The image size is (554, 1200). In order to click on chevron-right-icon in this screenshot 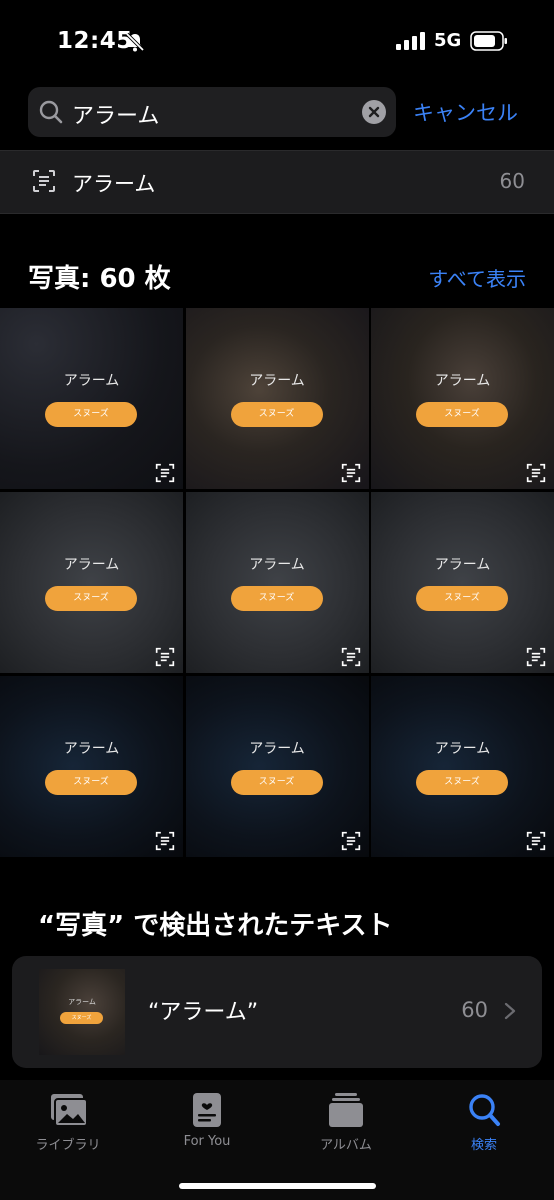, I will do `click(510, 1011)`.